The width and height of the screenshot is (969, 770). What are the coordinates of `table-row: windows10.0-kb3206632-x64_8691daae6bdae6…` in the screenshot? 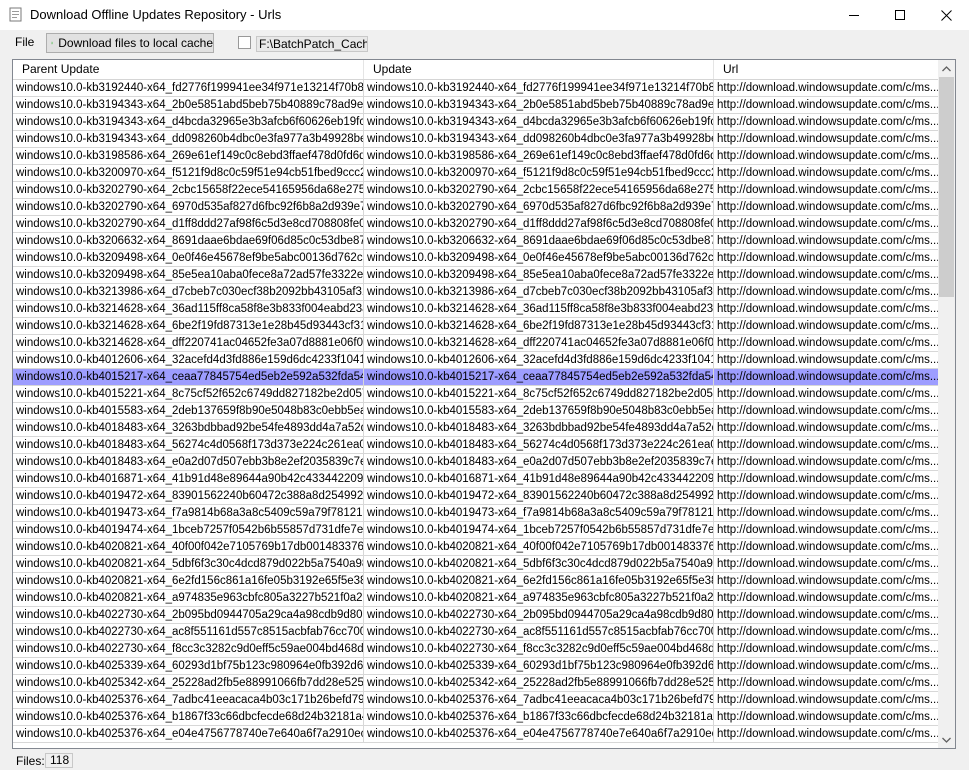 It's located at (476, 241).